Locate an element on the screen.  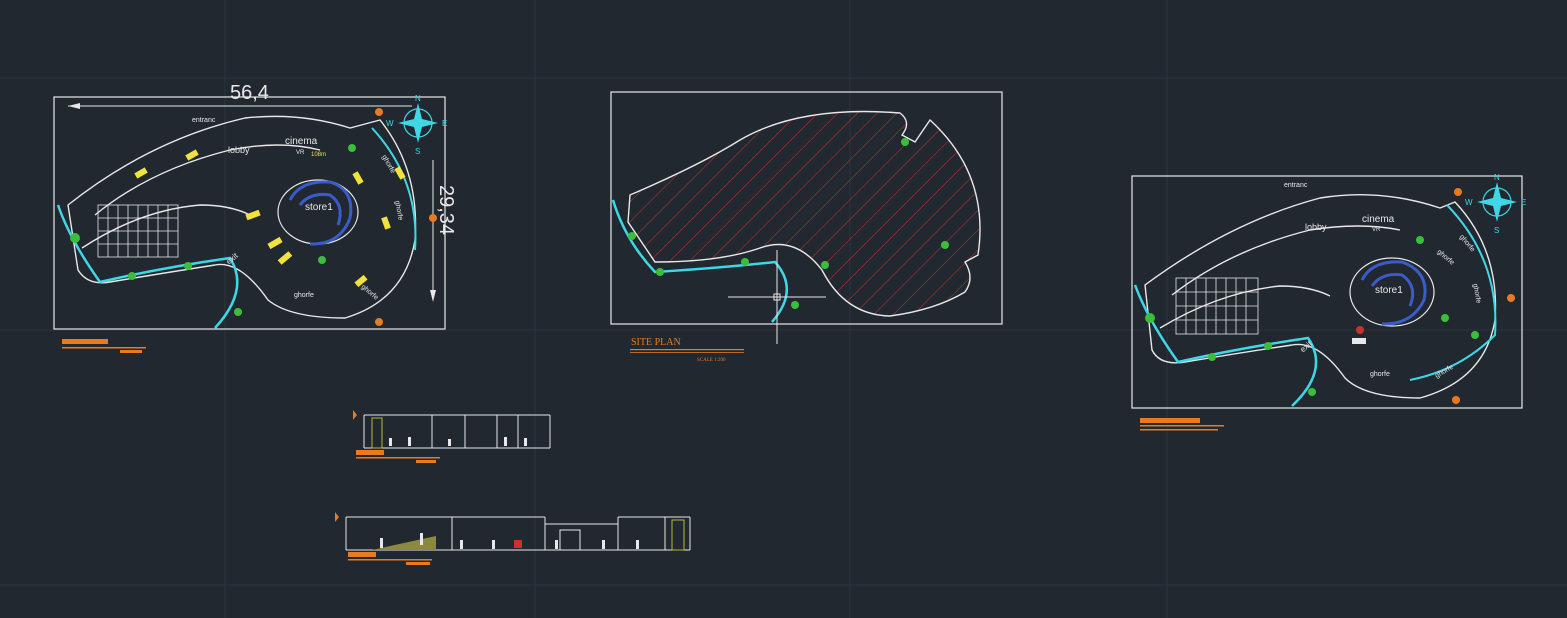
section-1-title-block is located at coordinates (398, 456).